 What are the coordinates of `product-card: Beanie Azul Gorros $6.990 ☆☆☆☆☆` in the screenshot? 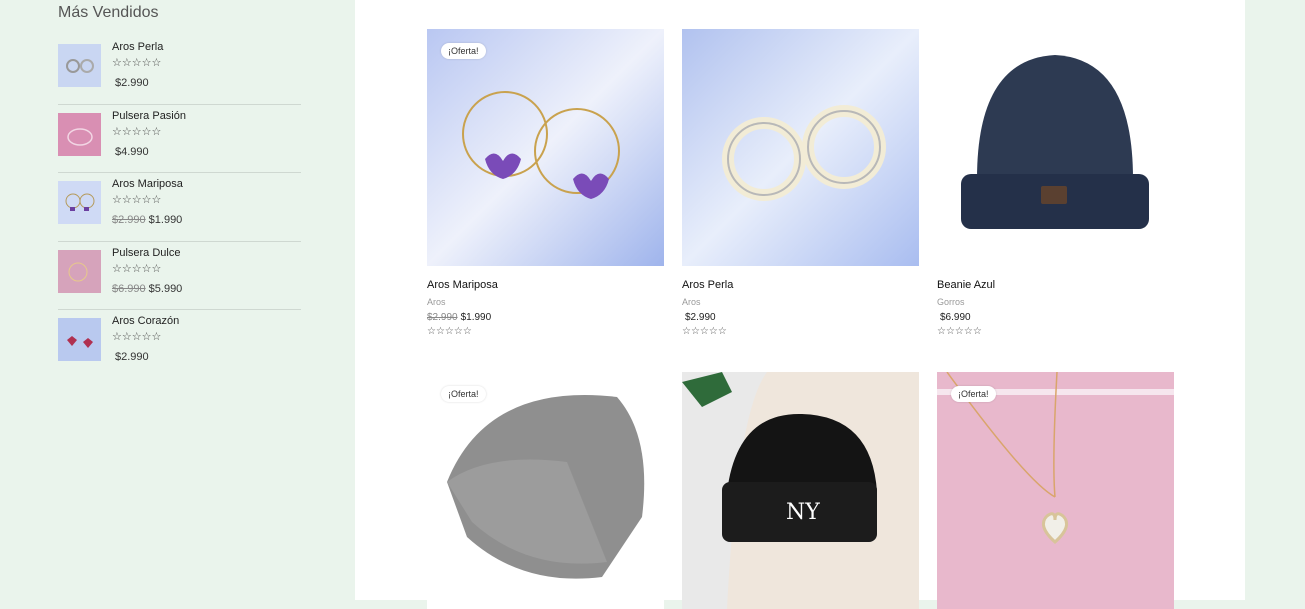 It's located at (1055, 183).